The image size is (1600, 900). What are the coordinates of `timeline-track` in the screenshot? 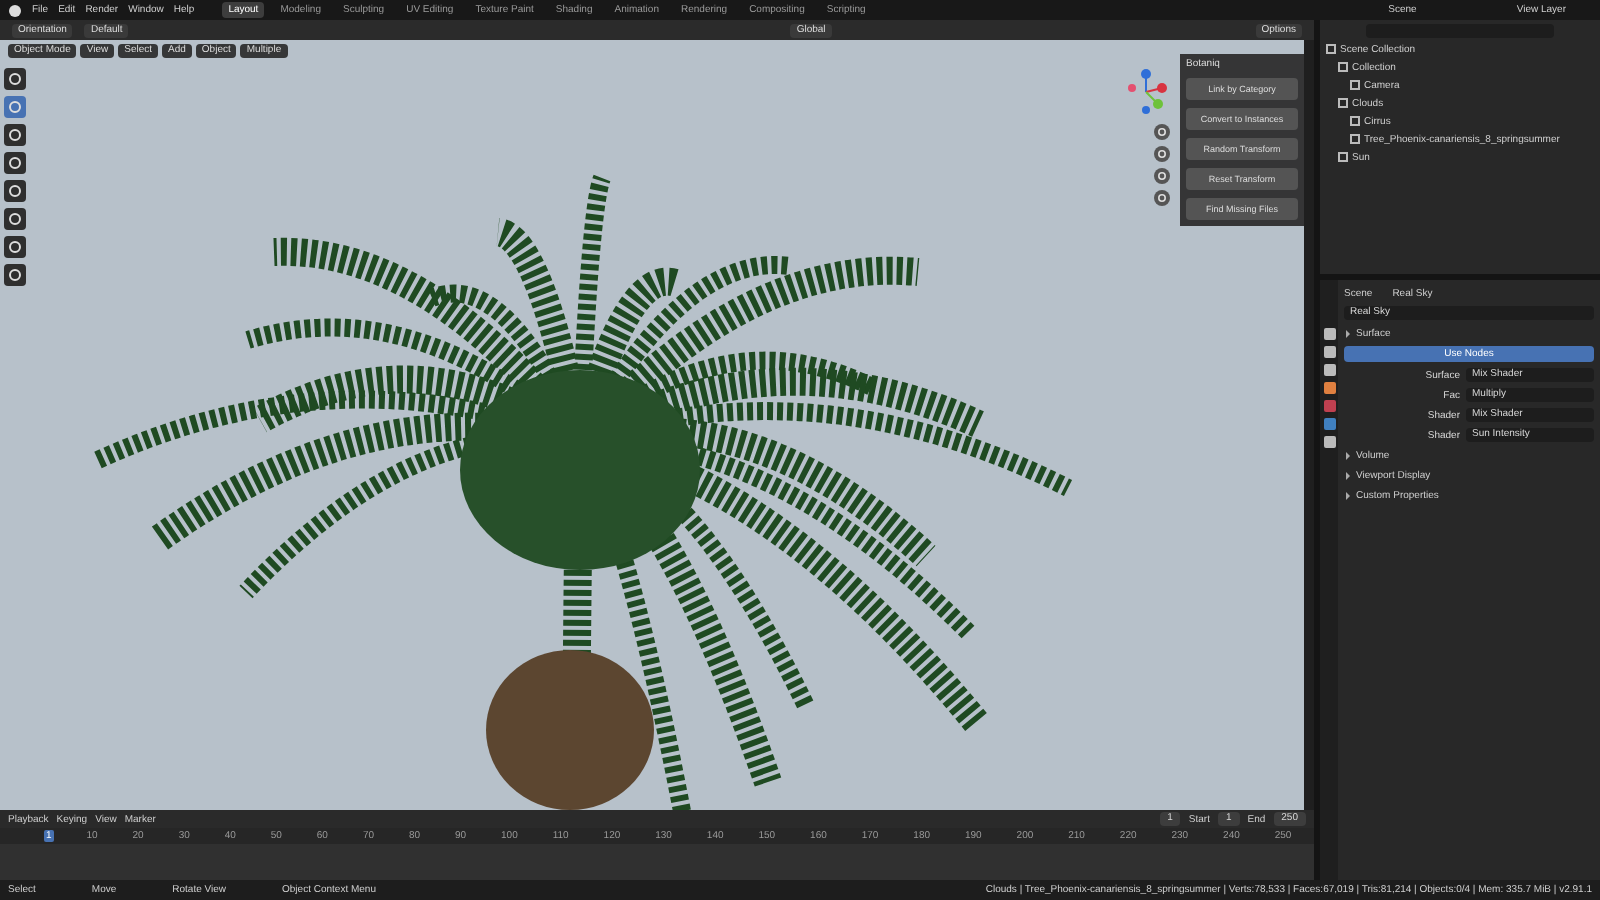 It's located at (657, 862).